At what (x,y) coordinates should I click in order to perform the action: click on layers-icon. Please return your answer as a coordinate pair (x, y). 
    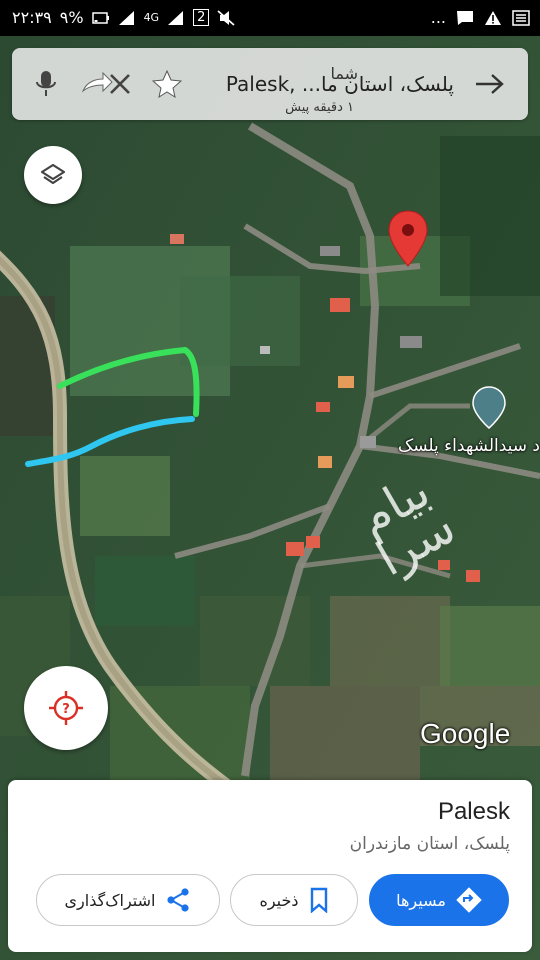
    Looking at the image, I should click on (53, 174).